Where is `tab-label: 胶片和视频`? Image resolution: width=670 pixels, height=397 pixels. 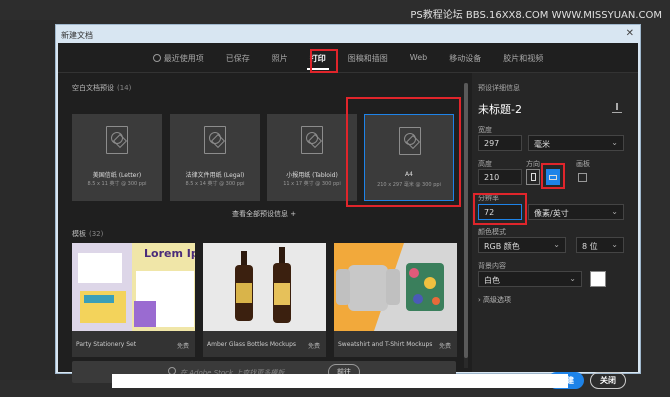
tab-label: 胶片和视频 is located at coordinates (523, 58).